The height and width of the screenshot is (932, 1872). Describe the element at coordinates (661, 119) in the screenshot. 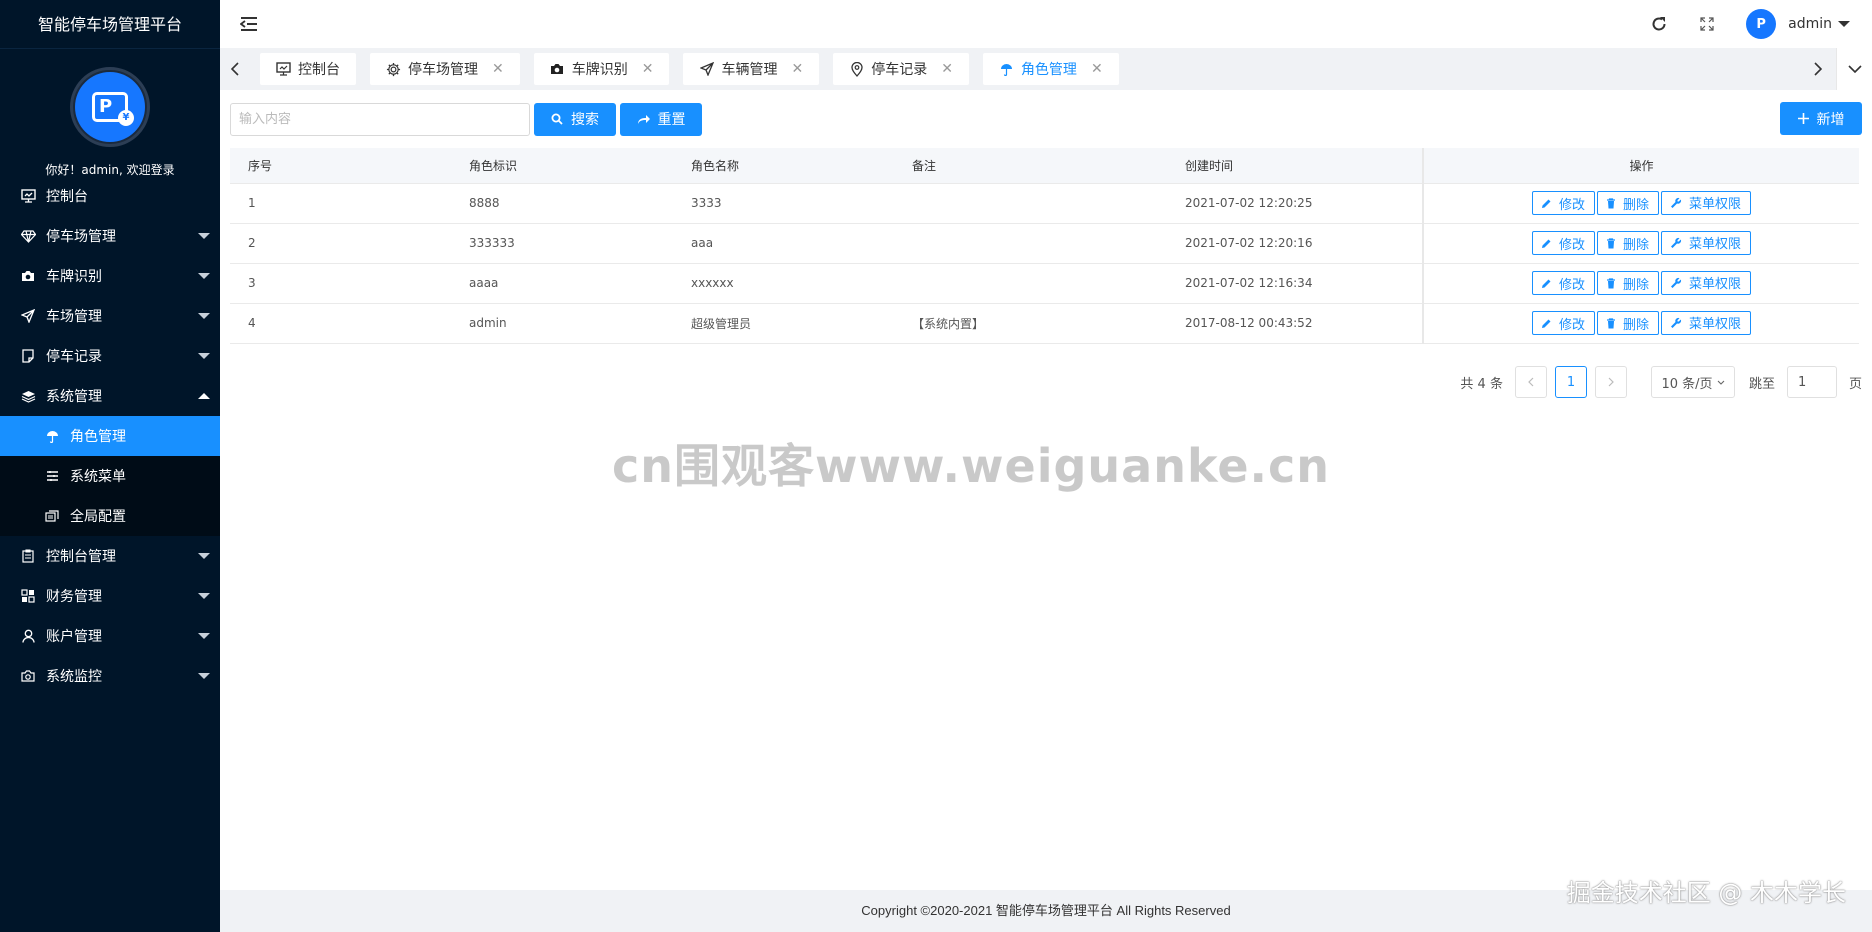

I see `reset-button: 重置` at that location.